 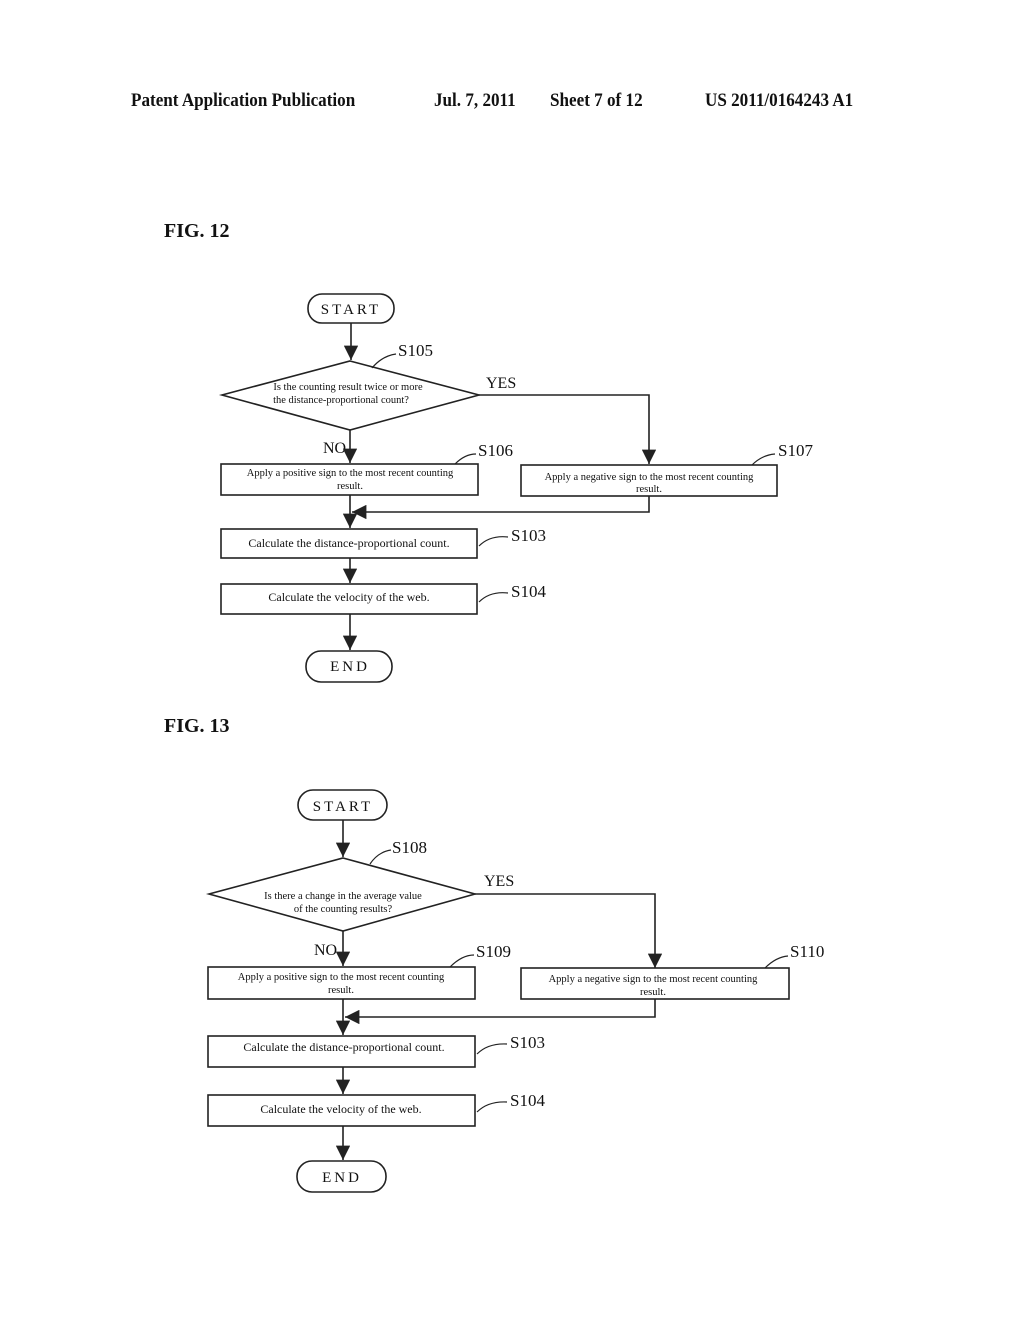 I want to click on process-box-calc-velocity: Calculate the velocity of the web., so click(x=341, y=1110).